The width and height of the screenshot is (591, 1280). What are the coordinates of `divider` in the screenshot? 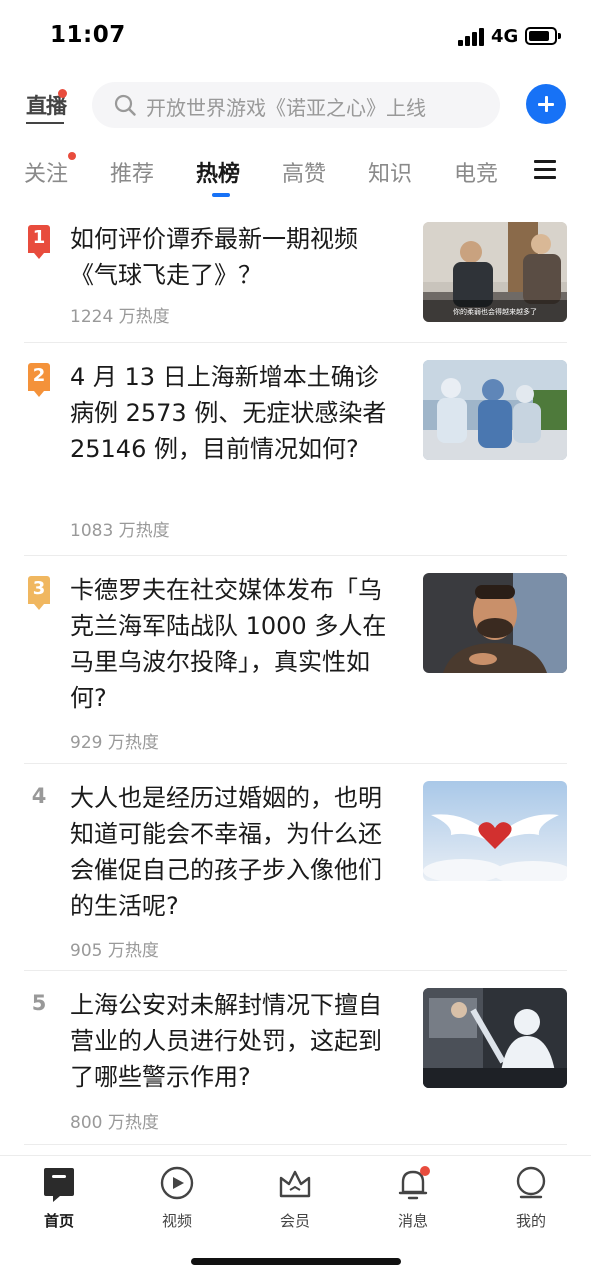 It's located at (295, 1144).